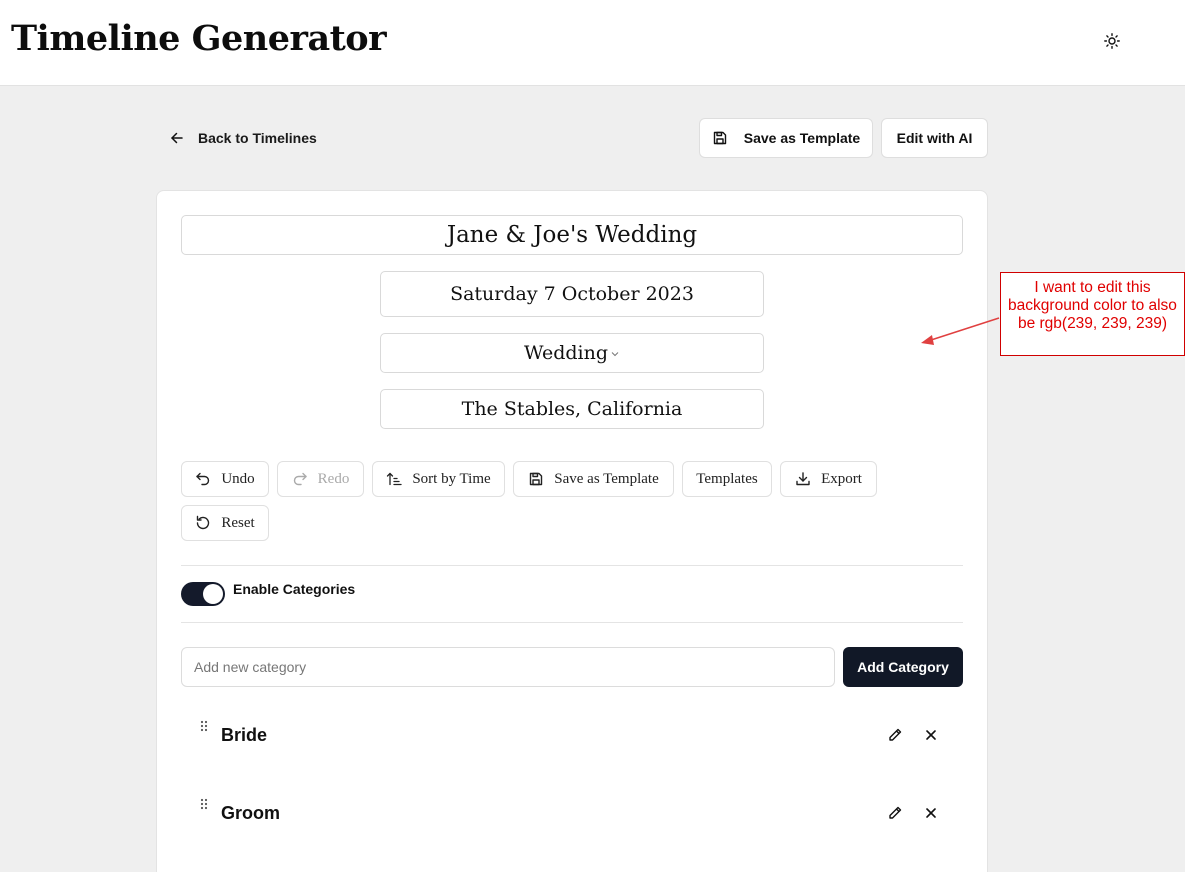 The image size is (1185, 872). I want to click on timeline-date-field: Saturday 7 October 2023, so click(572, 294).